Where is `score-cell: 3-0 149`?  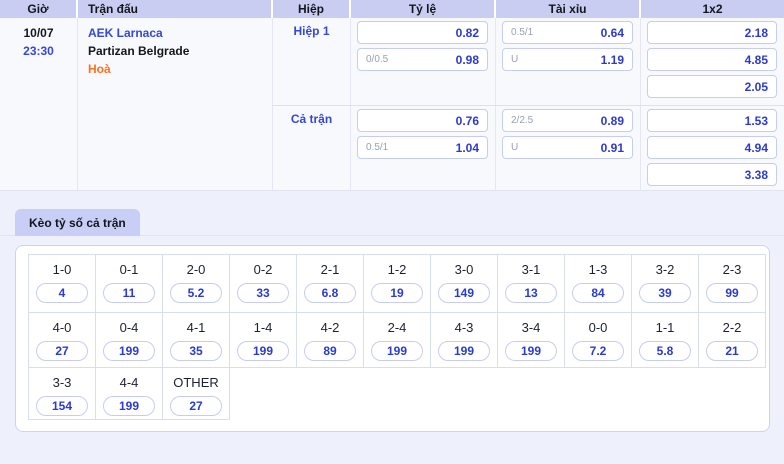
score-cell: 3-0 149 is located at coordinates (464, 284).